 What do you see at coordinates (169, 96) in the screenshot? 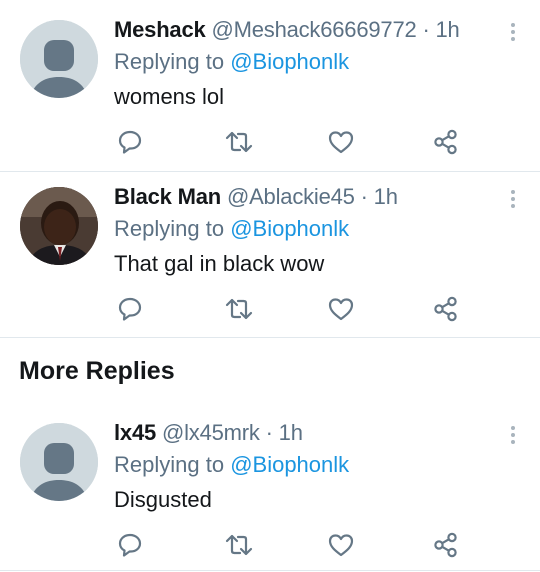
I see `tweet-text: womens lol` at bounding box center [169, 96].